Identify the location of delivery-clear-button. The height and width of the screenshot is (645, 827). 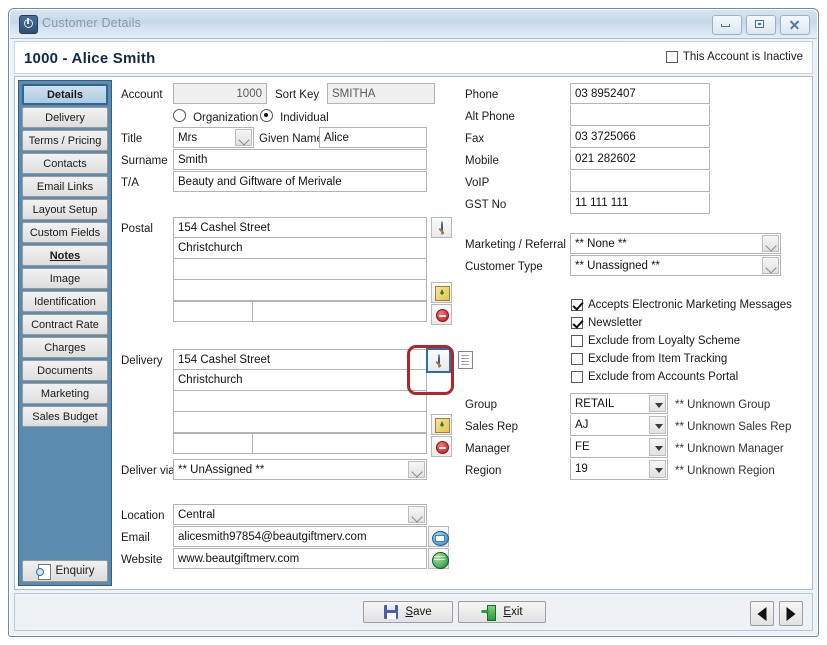
(441, 446).